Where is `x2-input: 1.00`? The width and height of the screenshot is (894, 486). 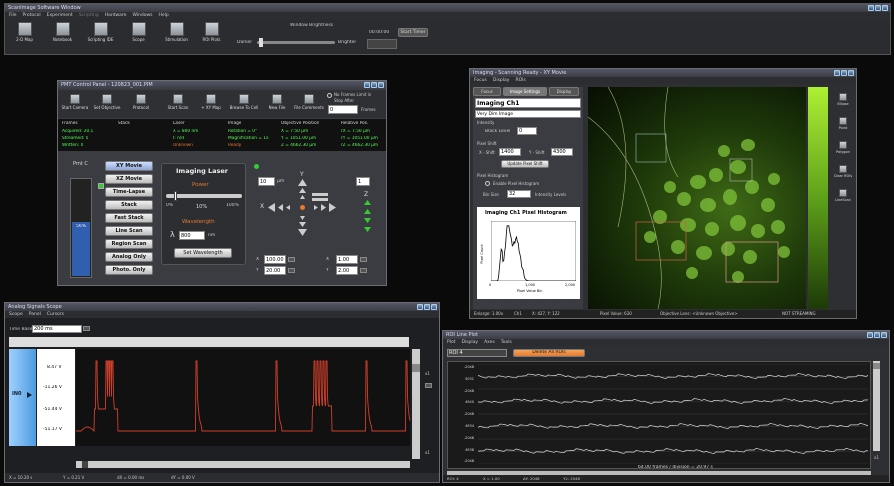
x2-input: 1.00 is located at coordinates (347, 259).